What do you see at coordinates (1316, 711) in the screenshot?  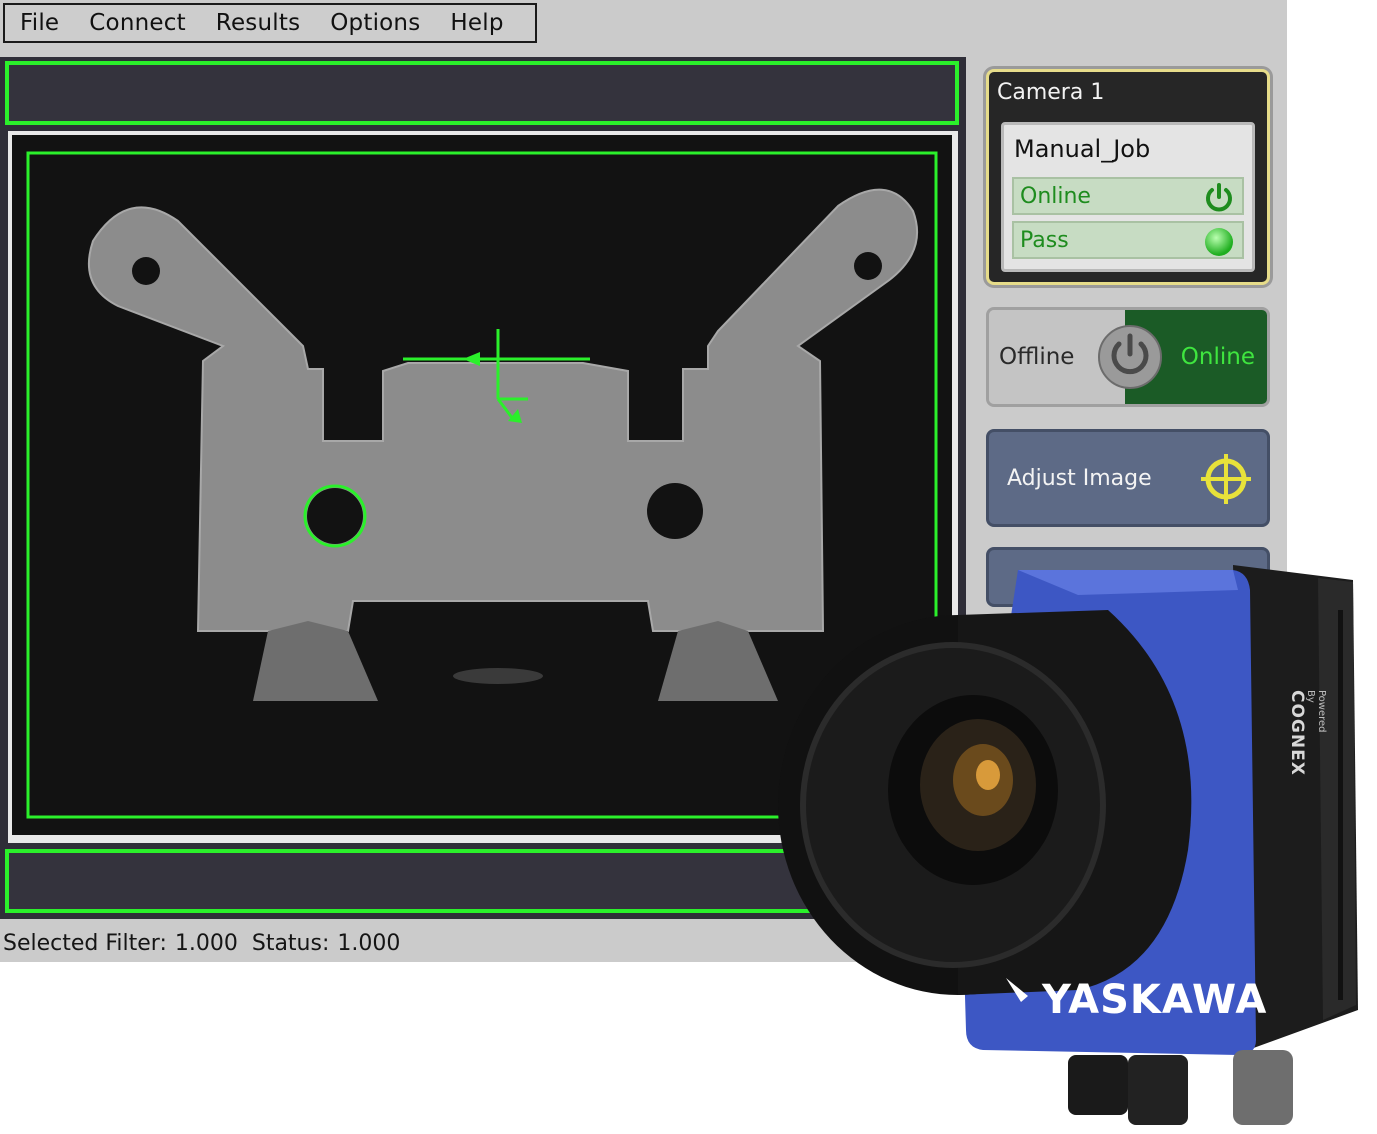 I see `powered-by-label: Powered By` at bounding box center [1316, 711].